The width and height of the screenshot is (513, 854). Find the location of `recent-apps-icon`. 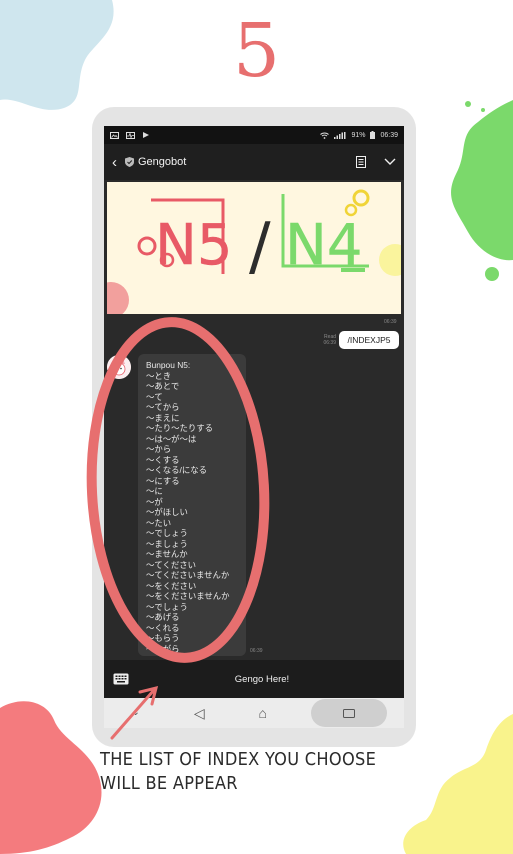

recent-apps-icon is located at coordinates (349, 713).